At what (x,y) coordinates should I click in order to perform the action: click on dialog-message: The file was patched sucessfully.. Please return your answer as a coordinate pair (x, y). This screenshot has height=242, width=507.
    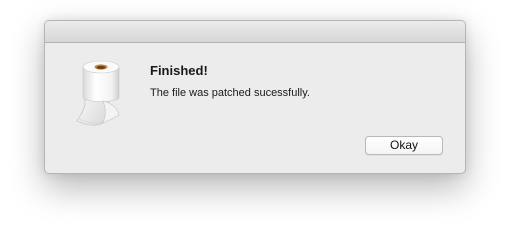
    Looking at the image, I should click on (230, 93).